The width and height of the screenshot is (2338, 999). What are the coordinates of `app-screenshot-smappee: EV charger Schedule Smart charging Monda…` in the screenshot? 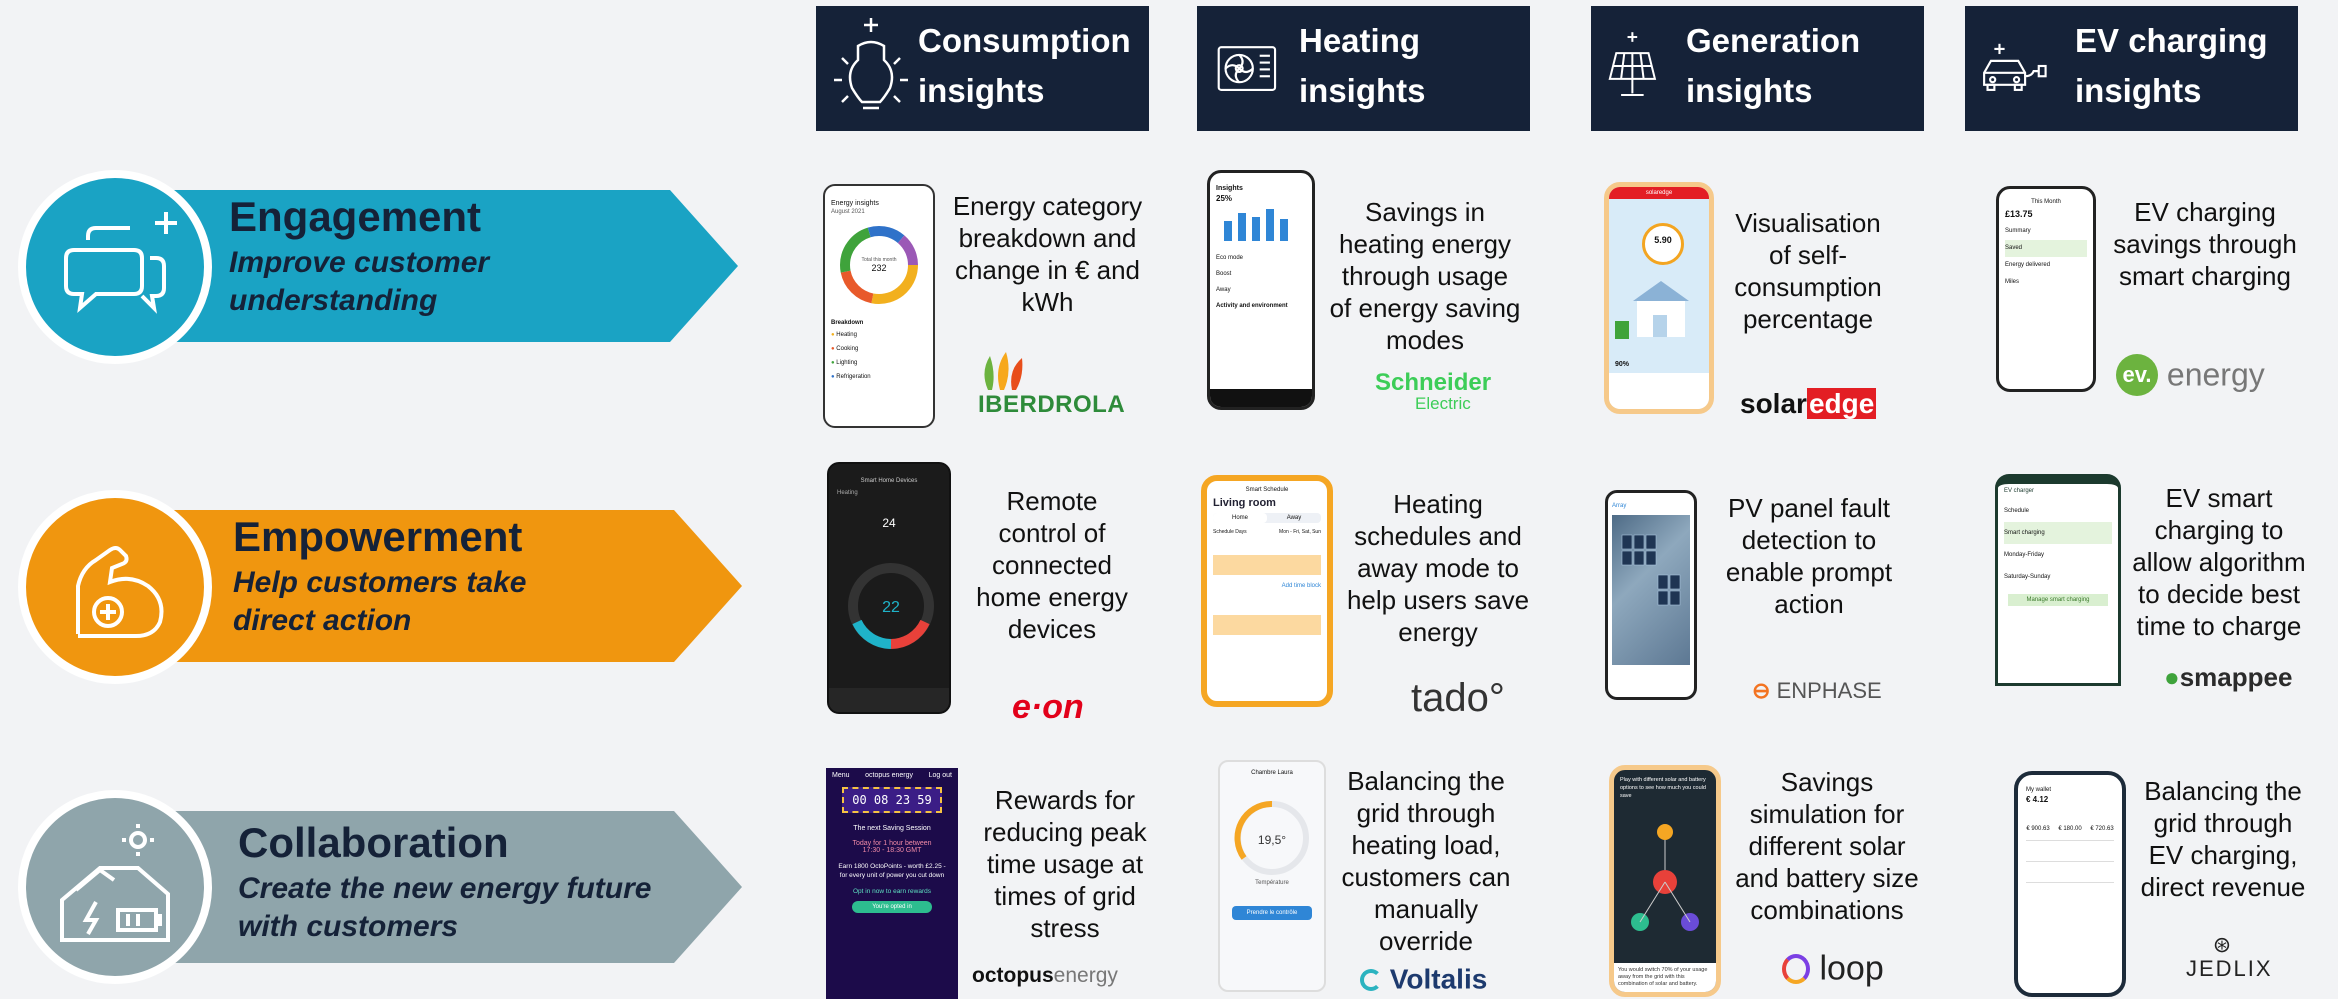 It's located at (2058, 580).